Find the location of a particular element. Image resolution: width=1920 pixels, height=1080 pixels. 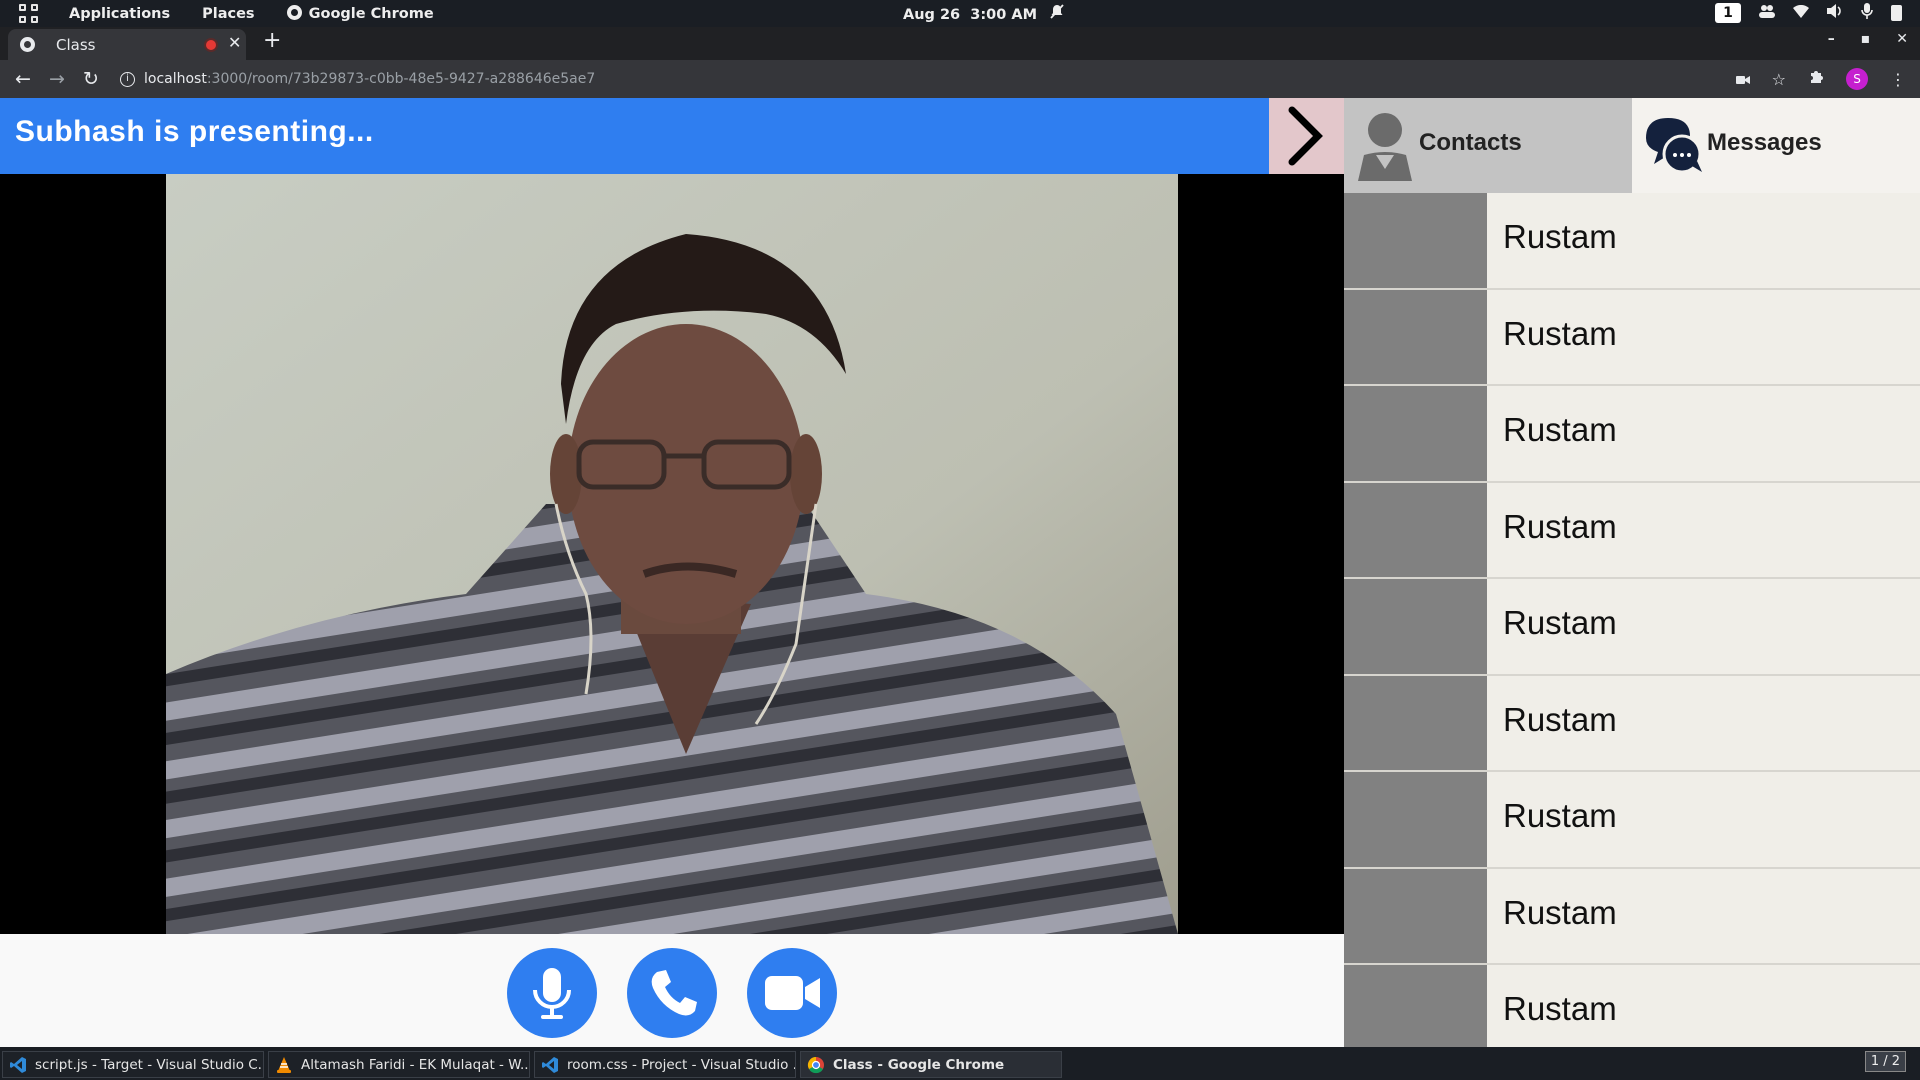

tab-messages-label: Messages is located at coordinates (1764, 142).